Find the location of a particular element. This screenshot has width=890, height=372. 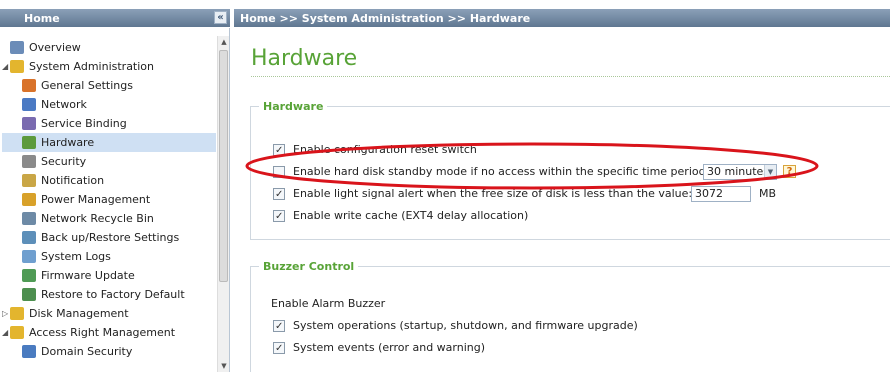

hardware-icon is located at coordinates (29, 142).